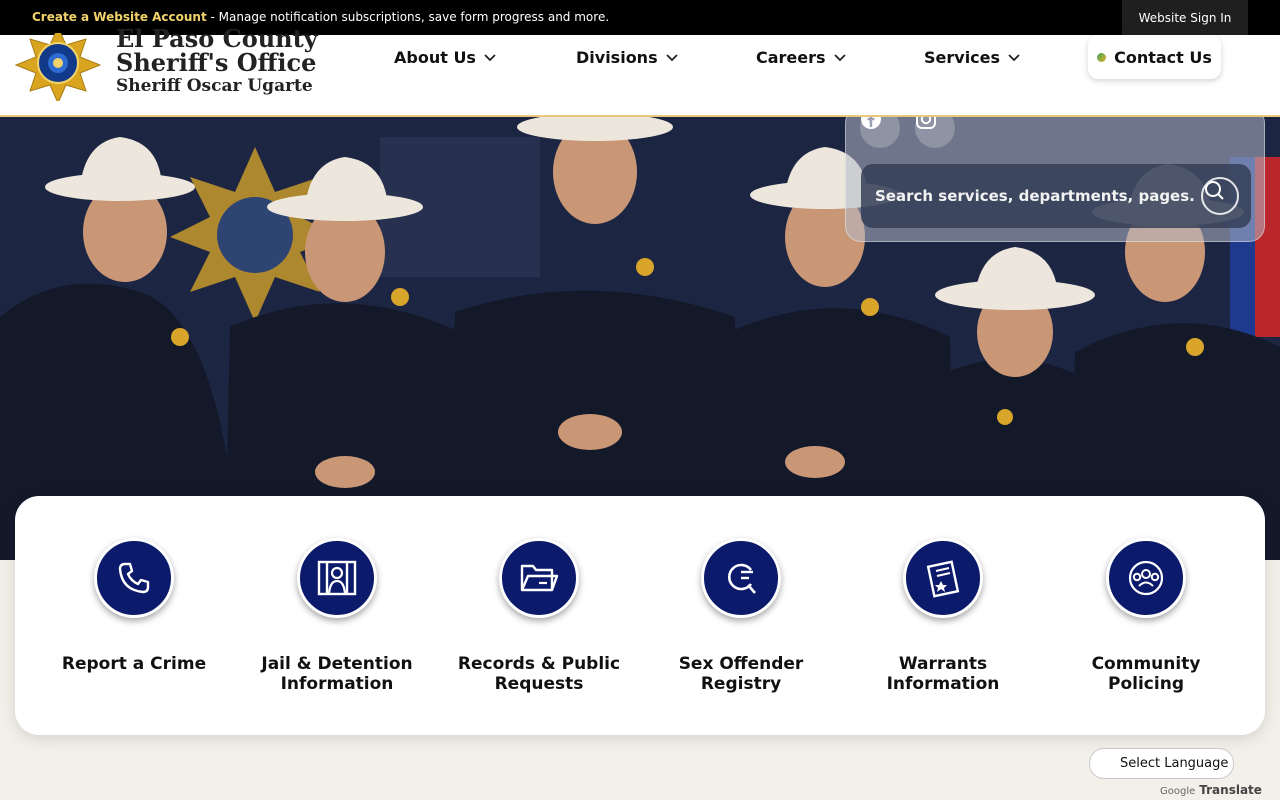 The height and width of the screenshot is (800, 1280). Describe the element at coordinates (58, 67) in the screenshot. I see `sheriff-badge-logo` at that location.